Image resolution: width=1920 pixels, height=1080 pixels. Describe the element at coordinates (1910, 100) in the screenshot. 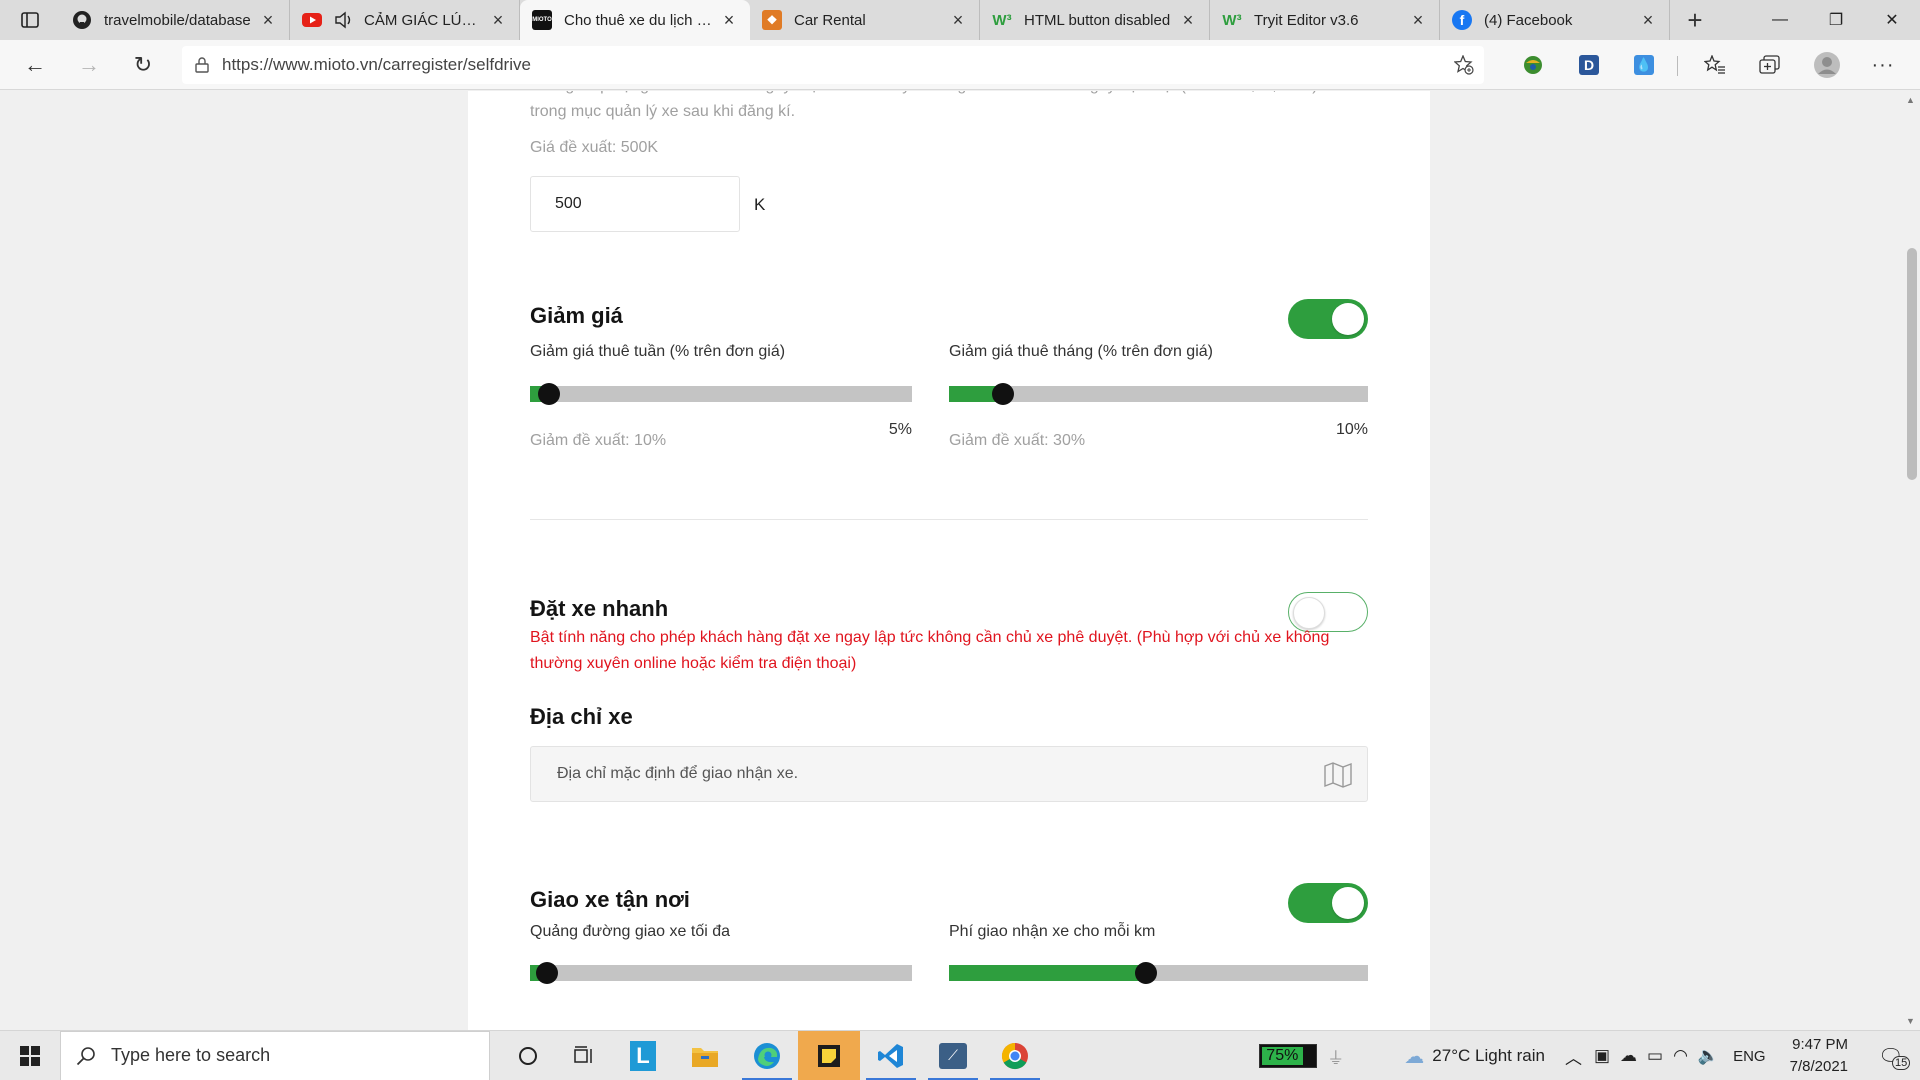

I see `scroll-up-icon: ▲` at that location.